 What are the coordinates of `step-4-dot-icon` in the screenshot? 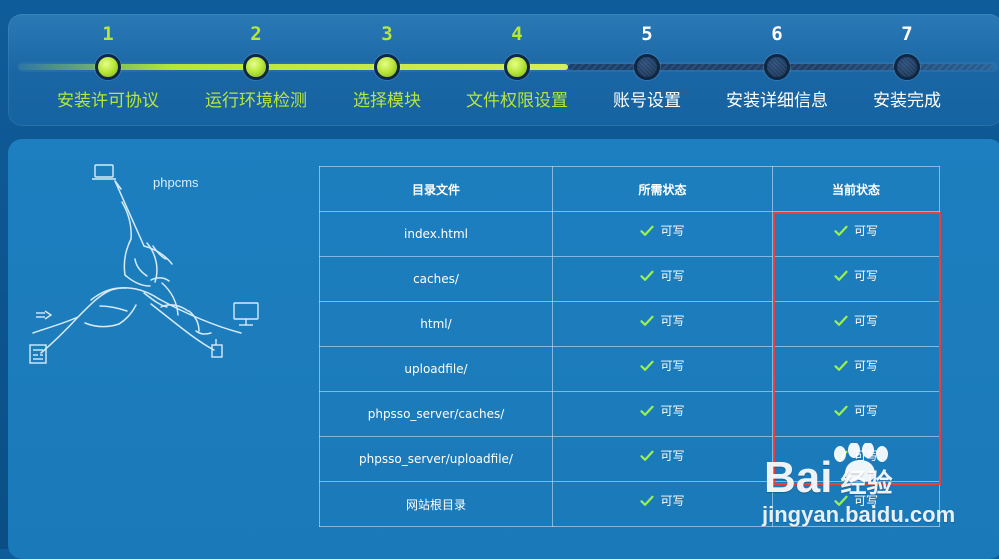 It's located at (517, 67).